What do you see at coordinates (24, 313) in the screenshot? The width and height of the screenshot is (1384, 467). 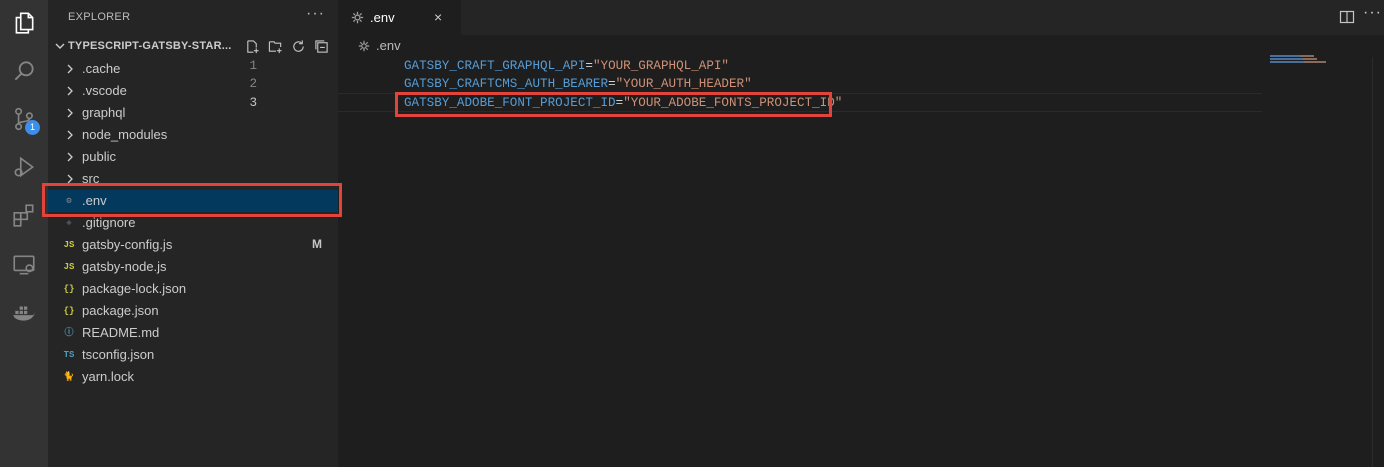 I see `docker-icon` at bounding box center [24, 313].